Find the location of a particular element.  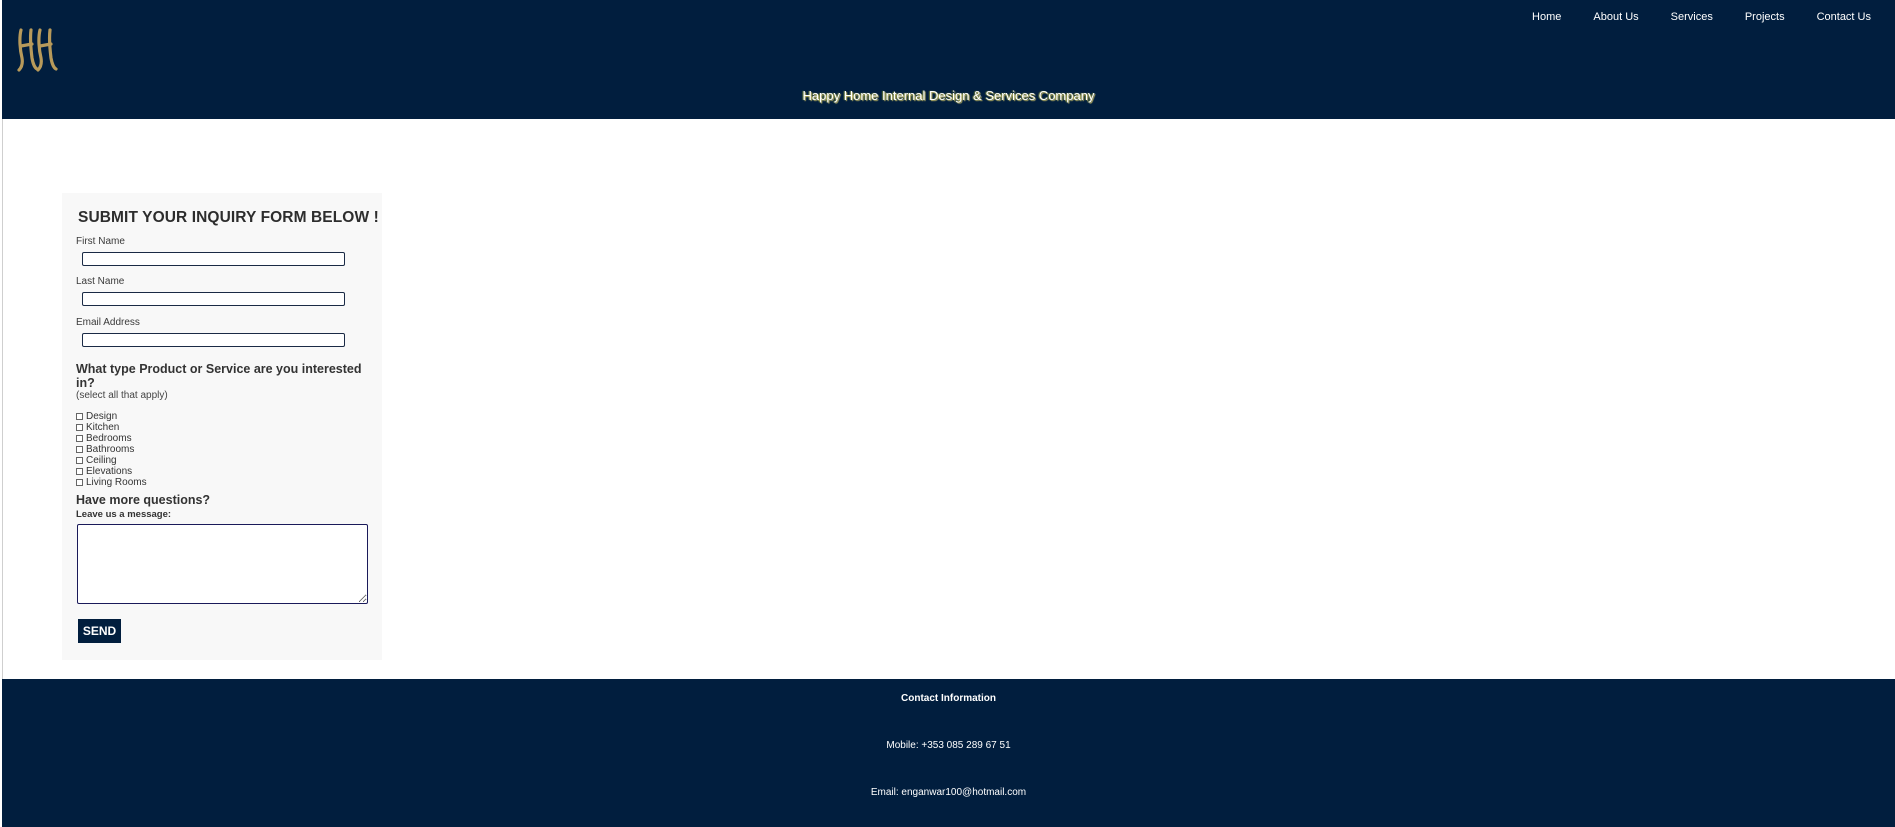

message-textarea is located at coordinates (222, 564).